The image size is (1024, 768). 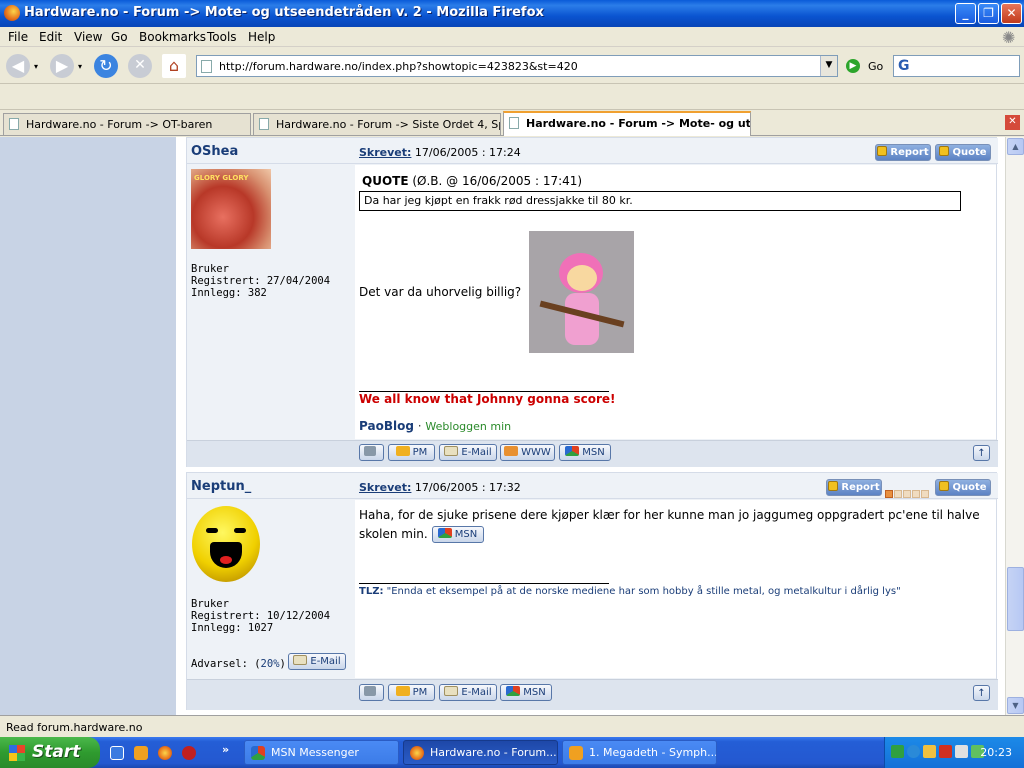 What do you see at coordinates (402, 691) in the screenshot?
I see `pm-icon` at bounding box center [402, 691].